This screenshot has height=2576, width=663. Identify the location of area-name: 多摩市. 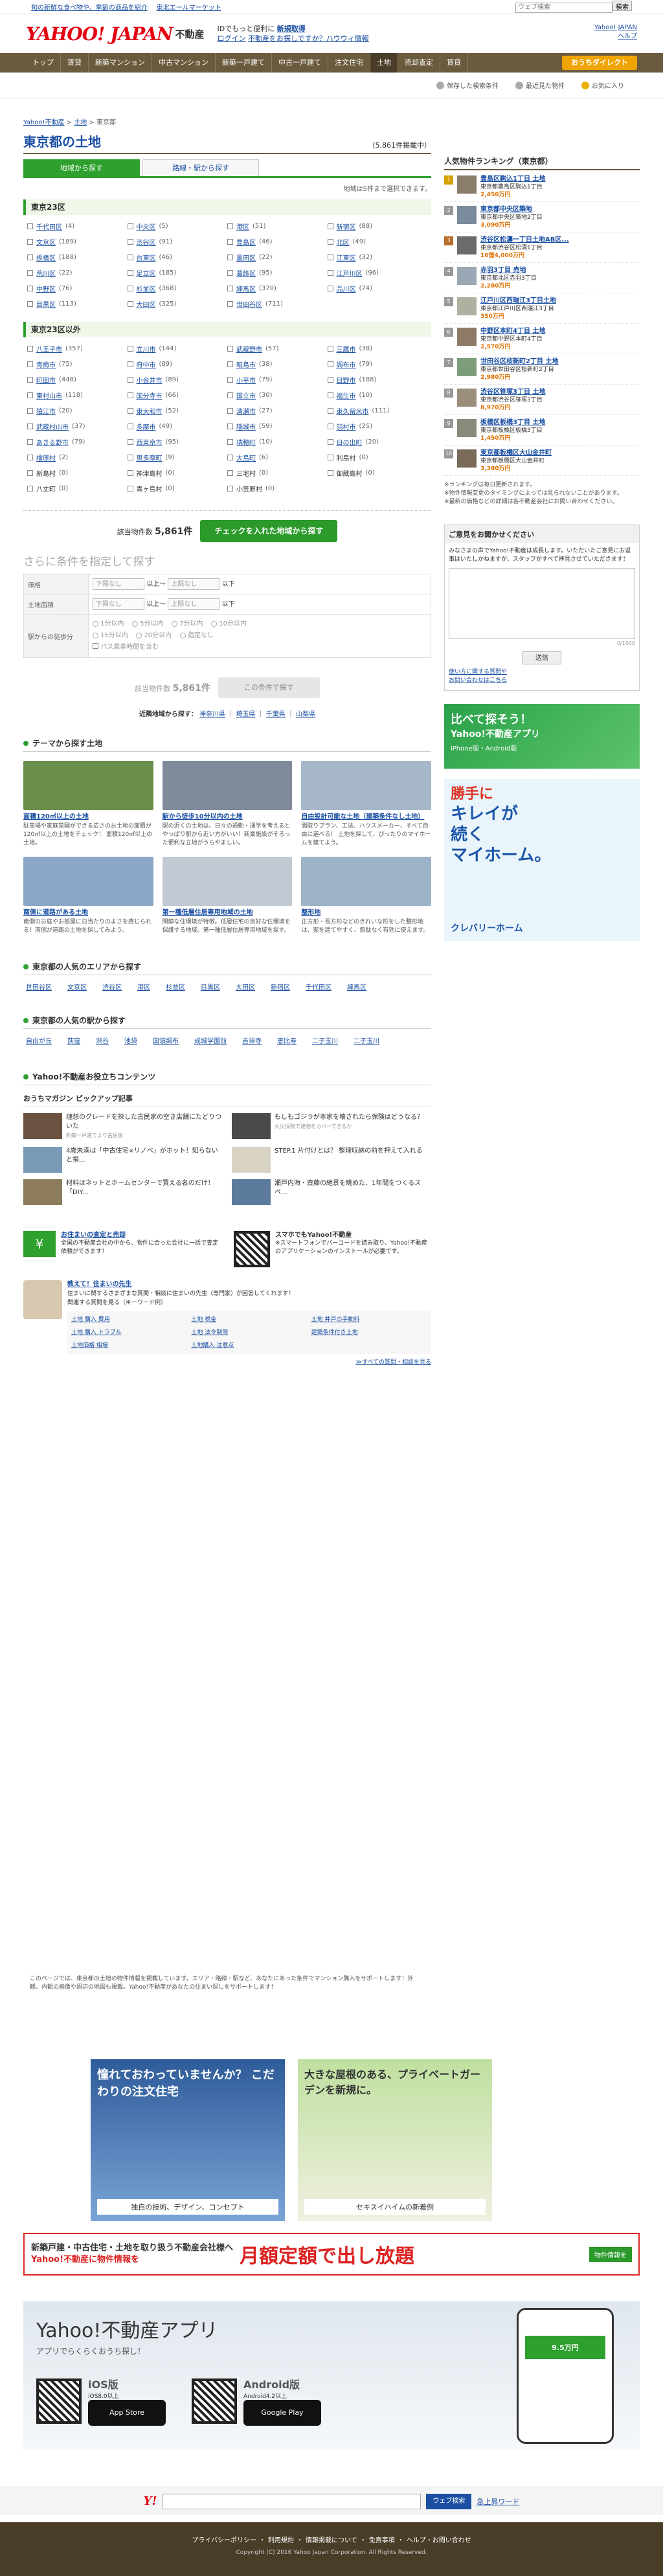
(146, 426).